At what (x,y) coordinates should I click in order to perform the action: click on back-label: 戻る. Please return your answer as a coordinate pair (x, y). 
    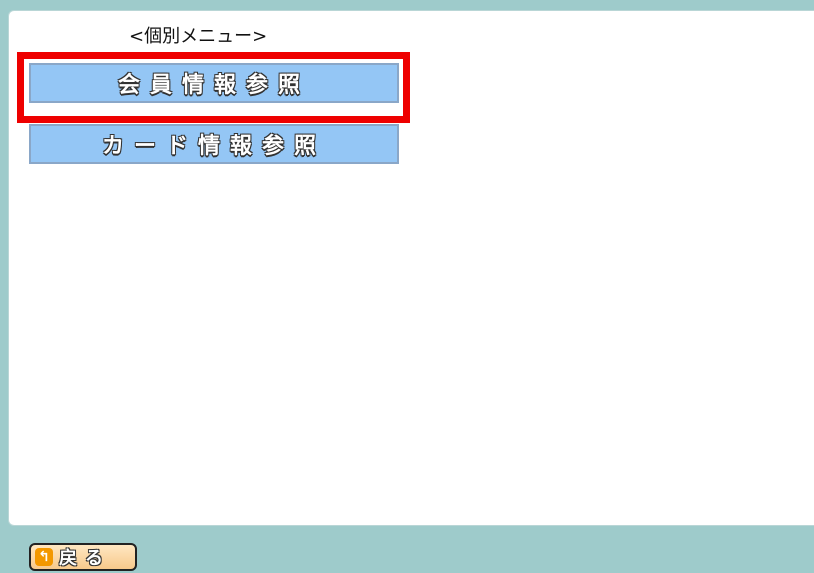
    Looking at the image, I should click on (85, 558).